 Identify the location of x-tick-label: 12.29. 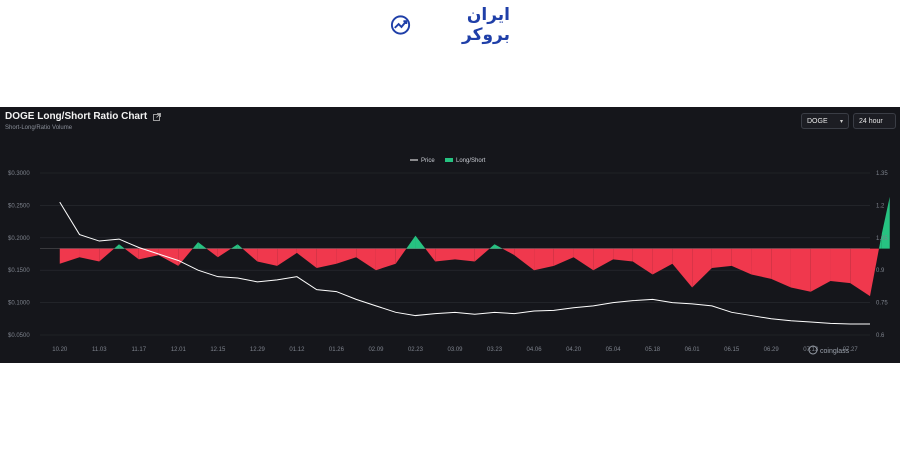
(258, 350).